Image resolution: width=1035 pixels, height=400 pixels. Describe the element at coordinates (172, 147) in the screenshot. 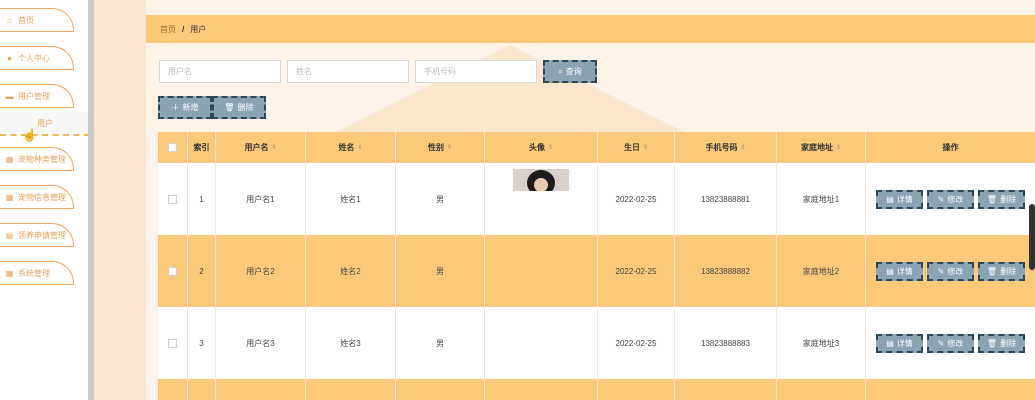

I see `select-all-checkbox` at that location.